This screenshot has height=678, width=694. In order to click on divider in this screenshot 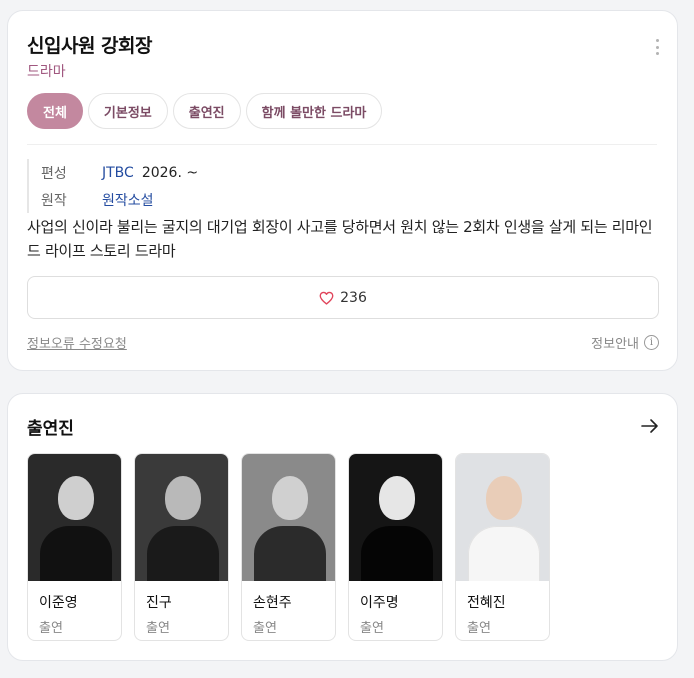, I will do `click(342, 144)`.